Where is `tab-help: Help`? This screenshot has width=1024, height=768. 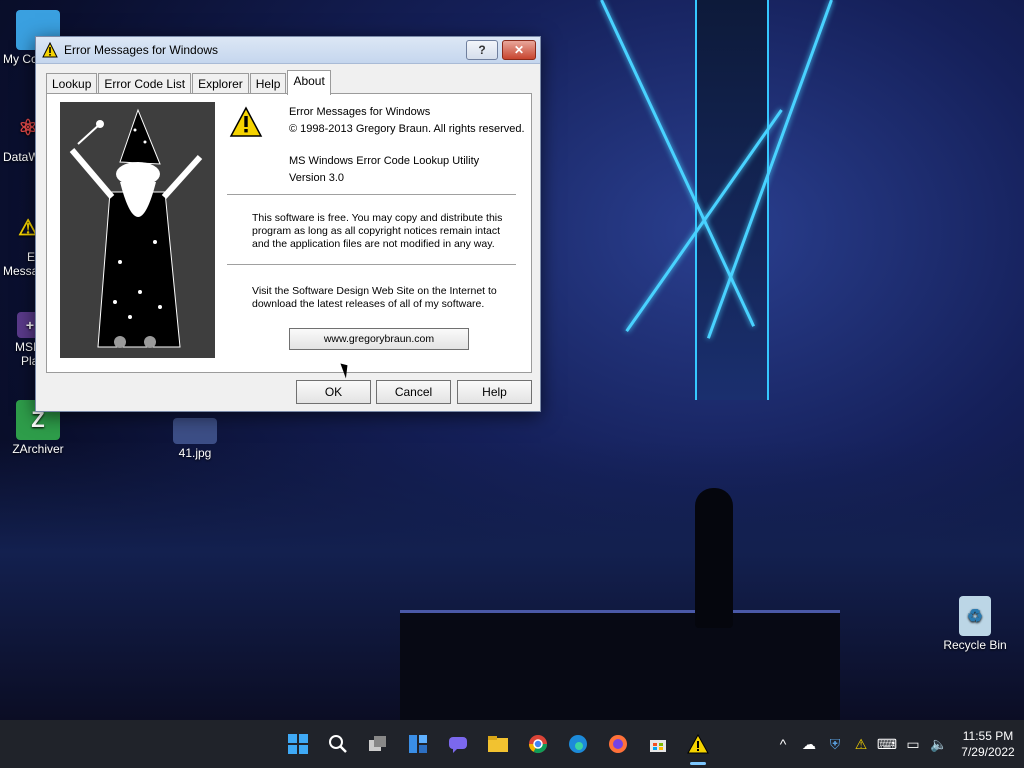 tab-help: Help is located at coordinates (268, 84).